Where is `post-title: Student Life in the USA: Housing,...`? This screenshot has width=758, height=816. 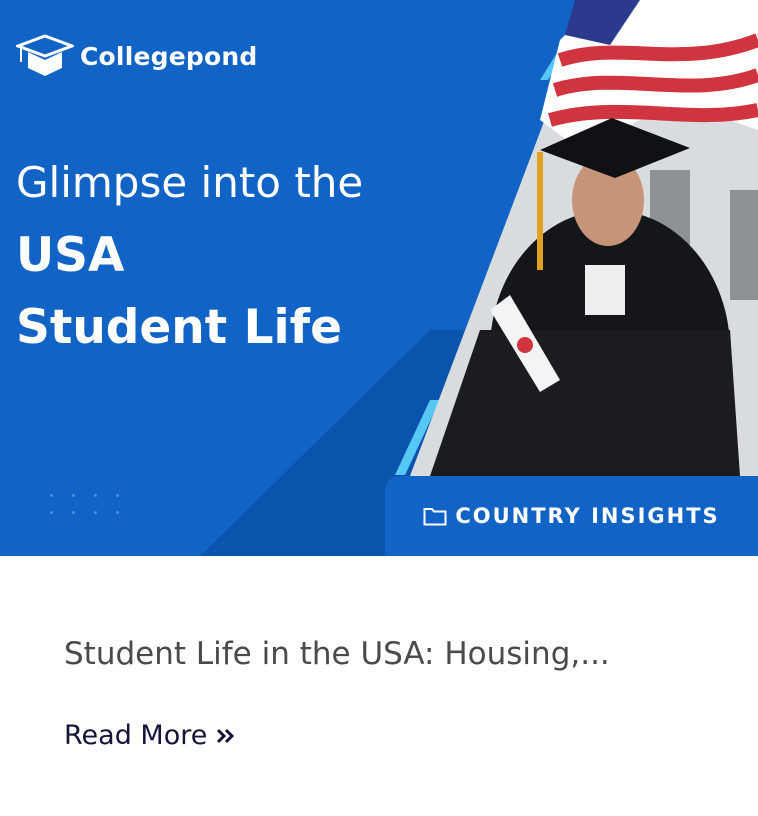
post-title: Student Life in the USA: Housing,... is located at coordinates (337, 654).